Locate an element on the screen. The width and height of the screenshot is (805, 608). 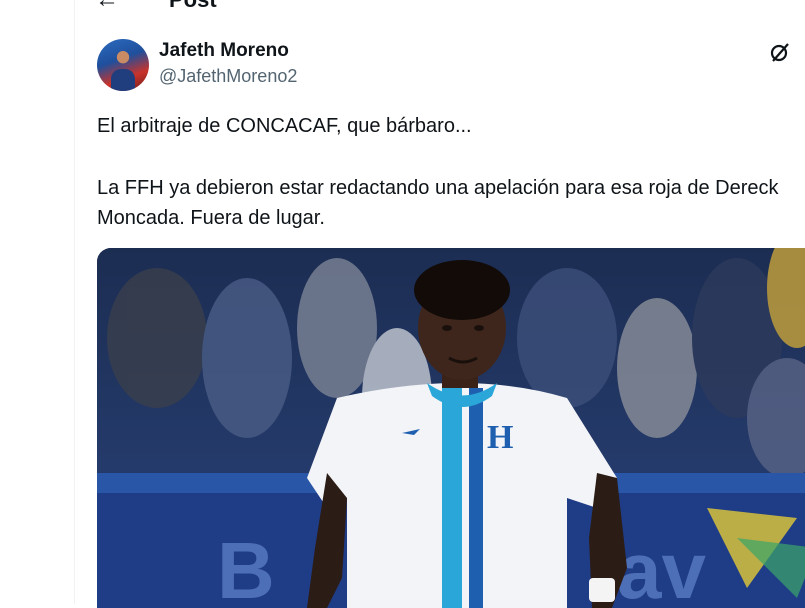
svg-text: H is located at coordinates (500, 437).